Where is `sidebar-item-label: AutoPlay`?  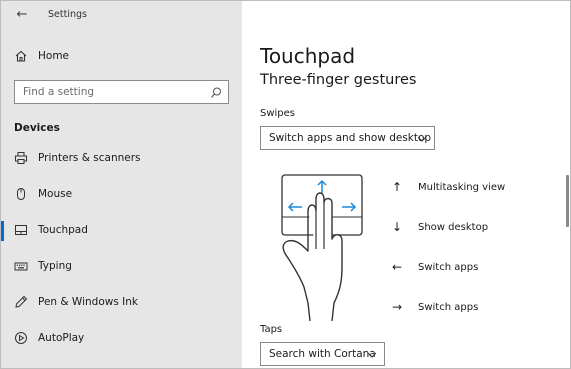
sidebar-item-label: AutoPlay is located at coordinates (61, 338).